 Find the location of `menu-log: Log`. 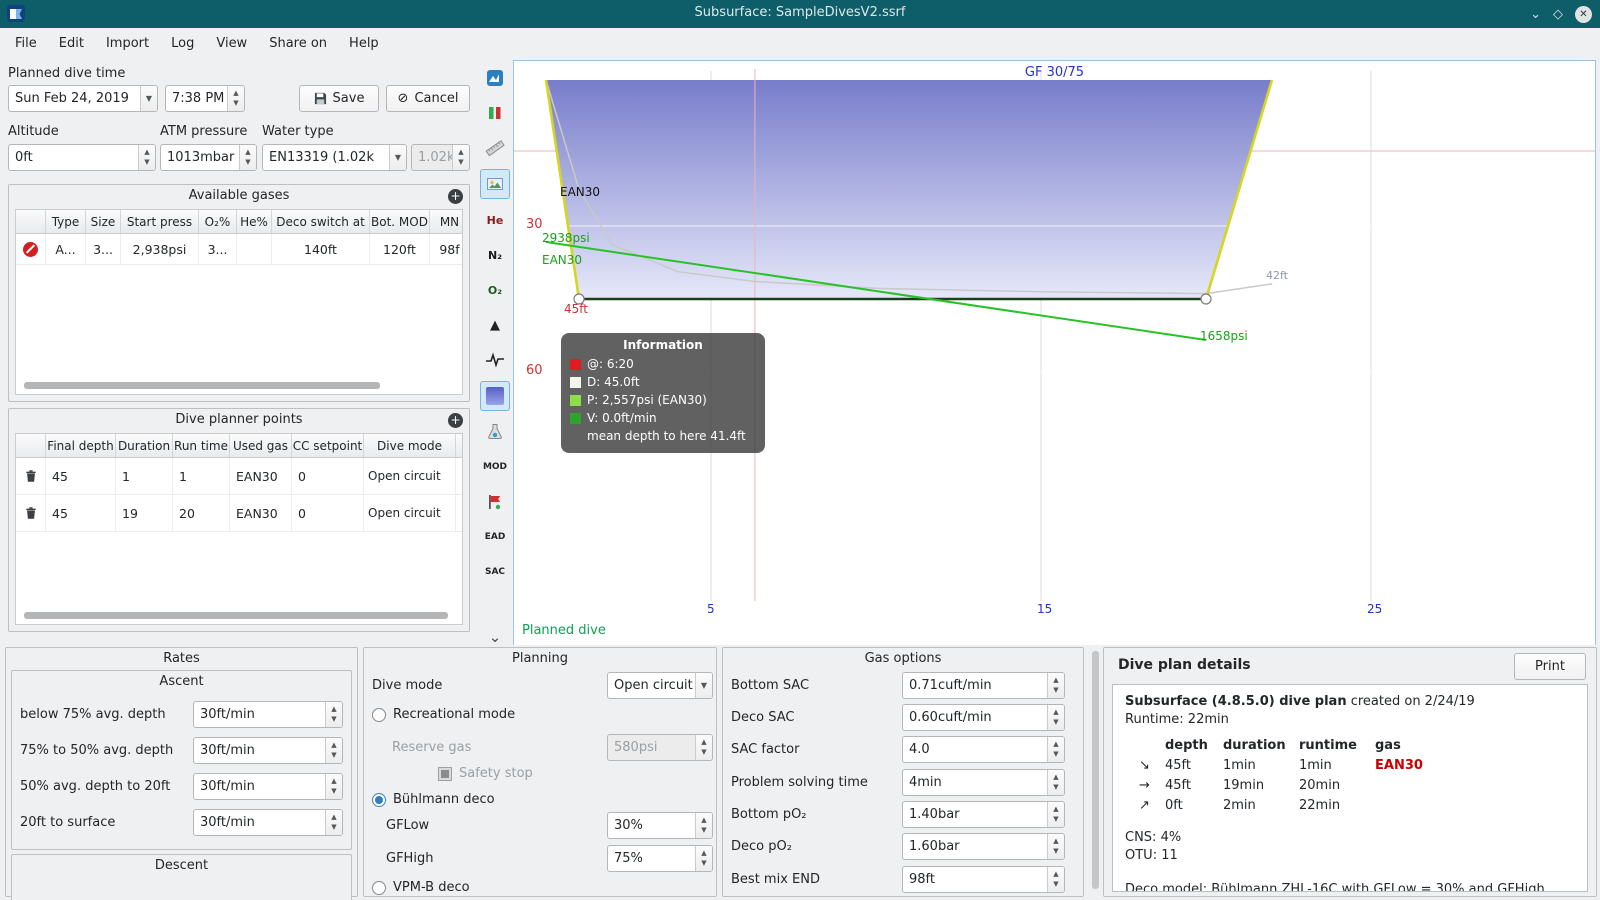

menu-log: Log is located at coordinates (182, 43).